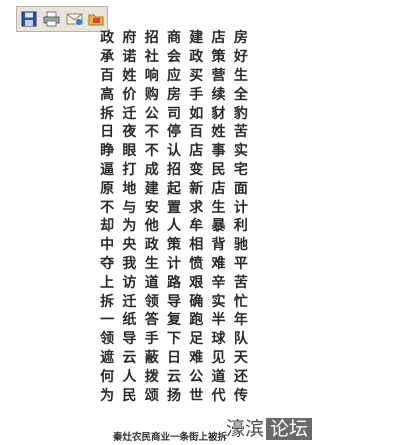 Image resolution: width=402 pixels, height=445 pixels. Describe the element at coordinates (107, 226) in the screenshot. I see `poem-character: 却` at that location.